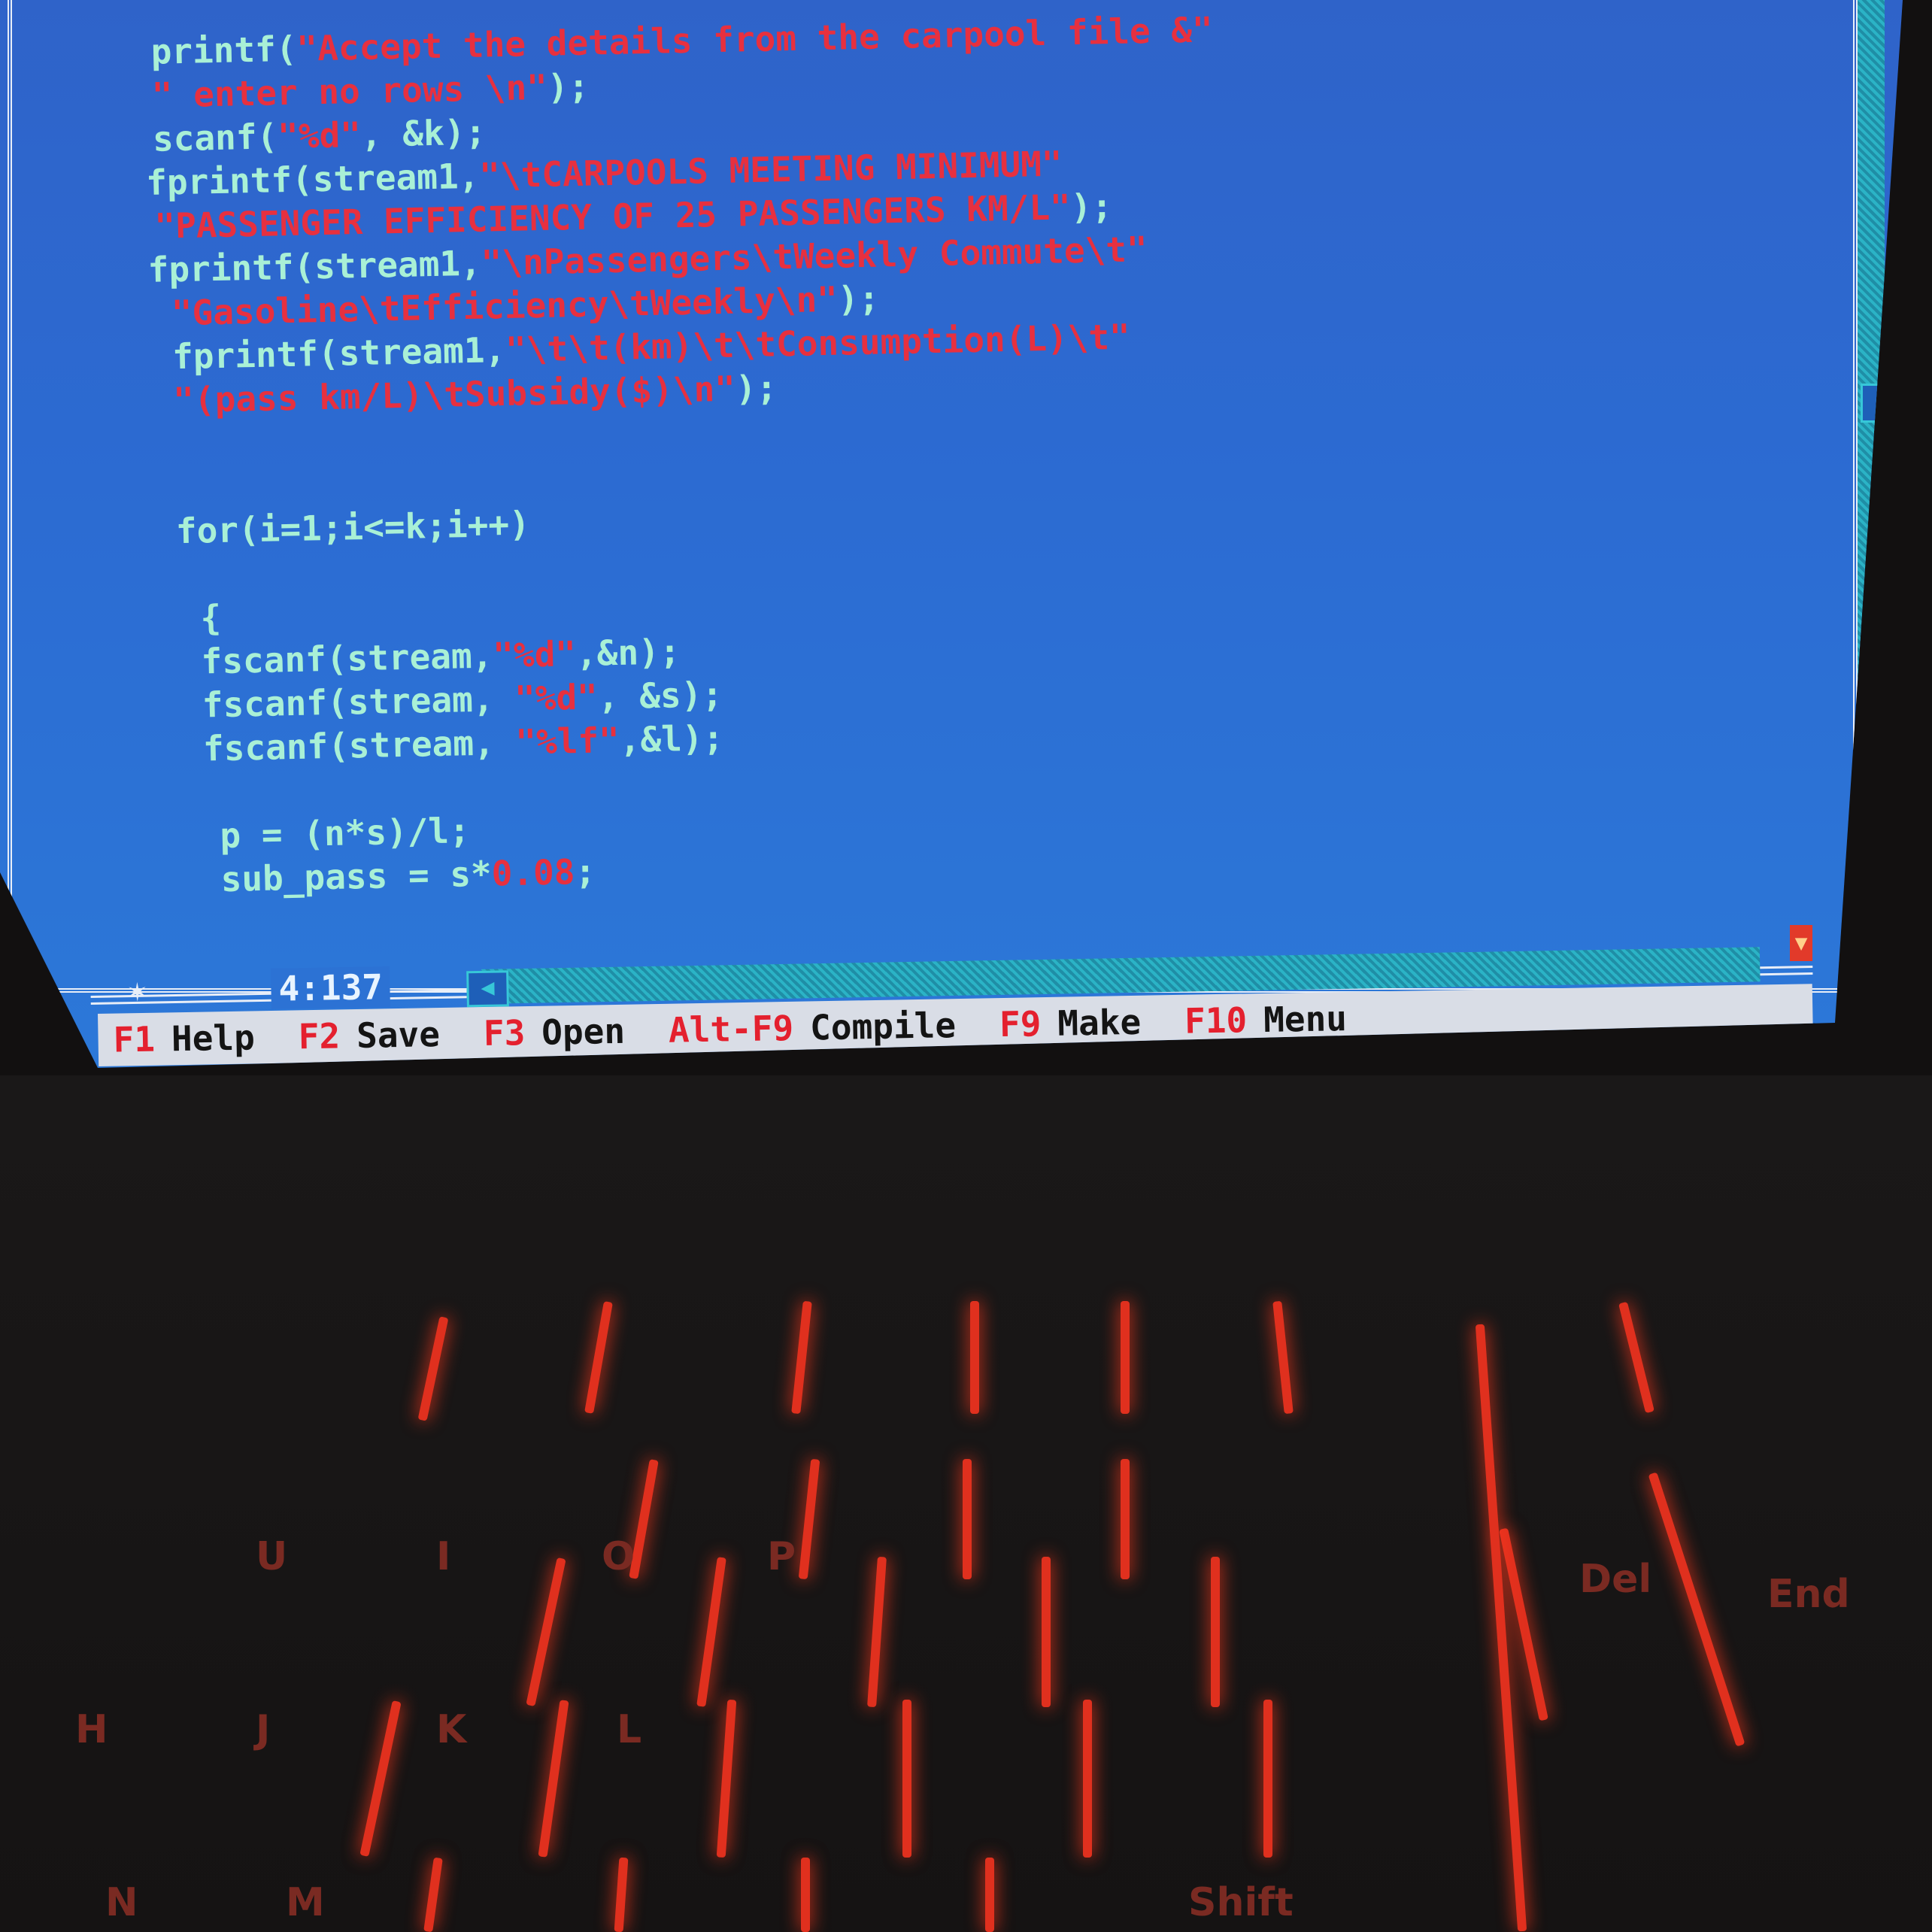  I want to click on key-o-label: O, so click(618, 1556).